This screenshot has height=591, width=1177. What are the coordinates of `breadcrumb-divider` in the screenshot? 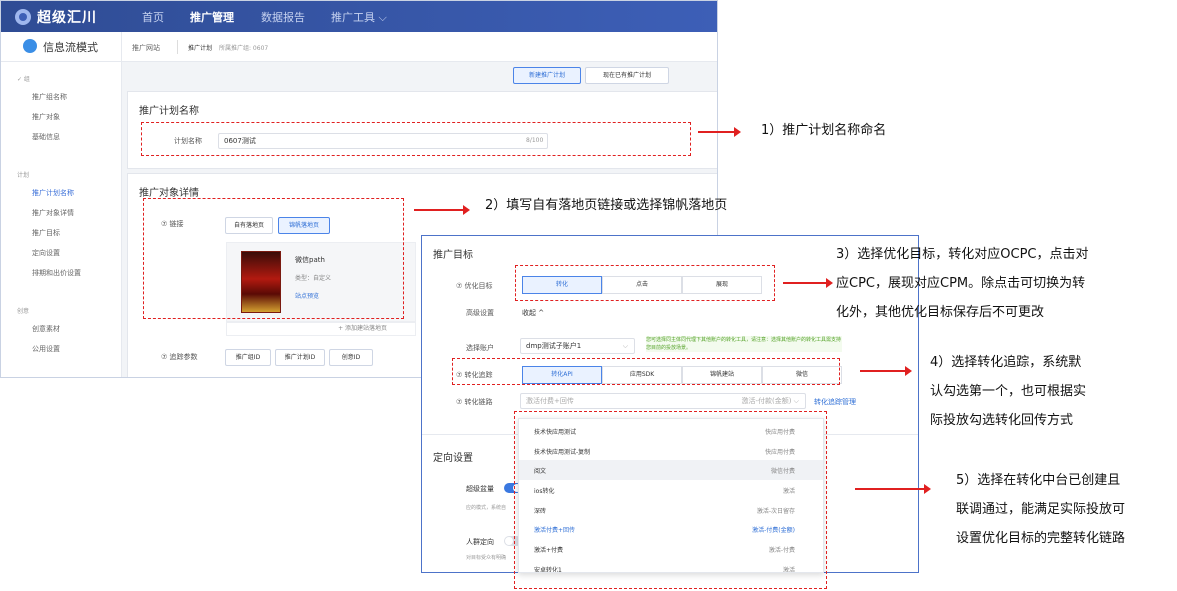 It's located at (177, 47).